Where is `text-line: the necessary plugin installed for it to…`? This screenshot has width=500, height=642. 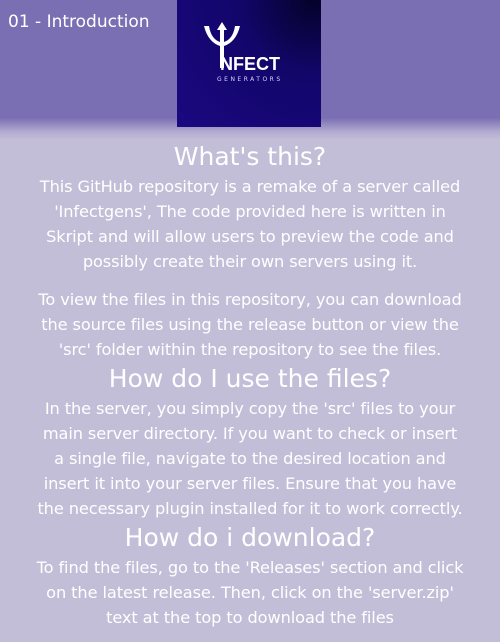 text-line: the necessary plugin installed for it to… is located at coordinates (250, 508).